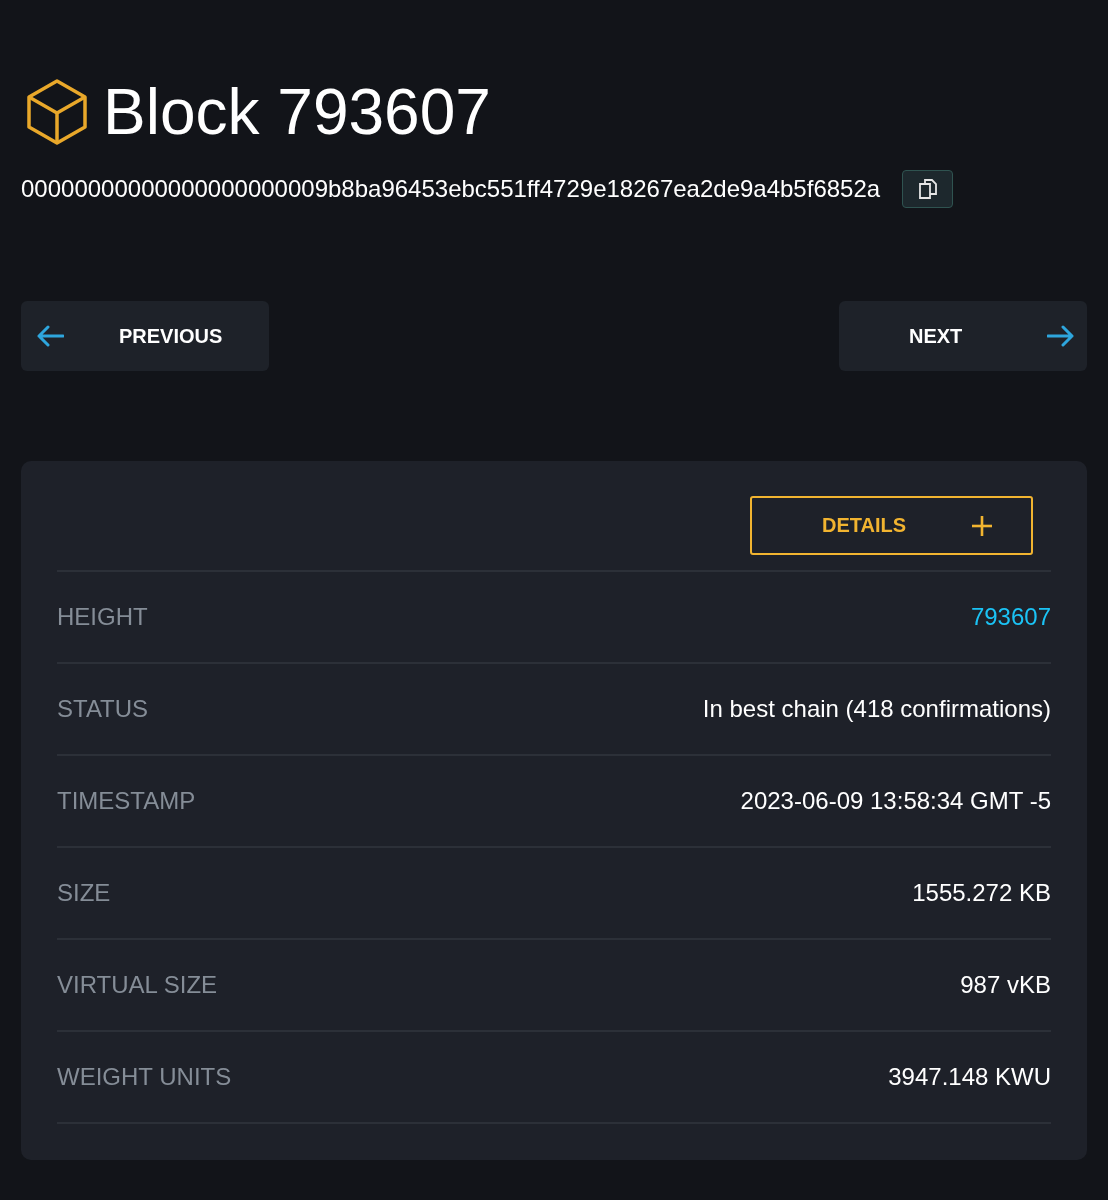  Describe the element at coordinates (891, 525) in the screenshot. I see `details-button: DETAILS` at that location.